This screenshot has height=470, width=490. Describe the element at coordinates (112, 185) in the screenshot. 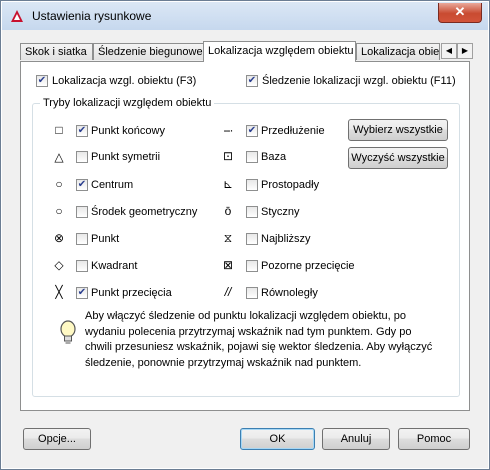

I see `center-label: Centrum` at that location.